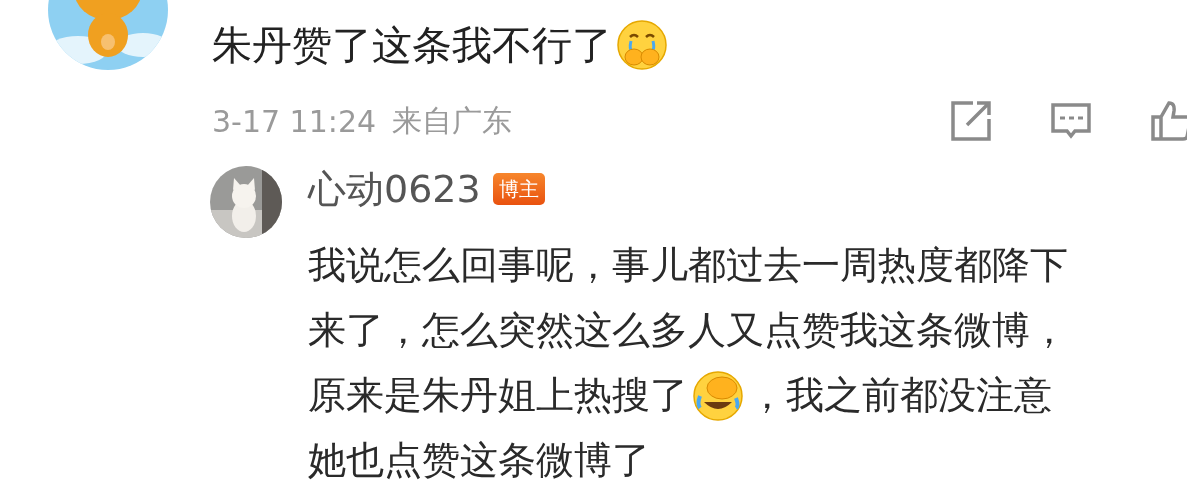 This screenshot has height=486, width=1187. I want to click on reply-text: 她也点赞这条微博了, so click(479, 460).